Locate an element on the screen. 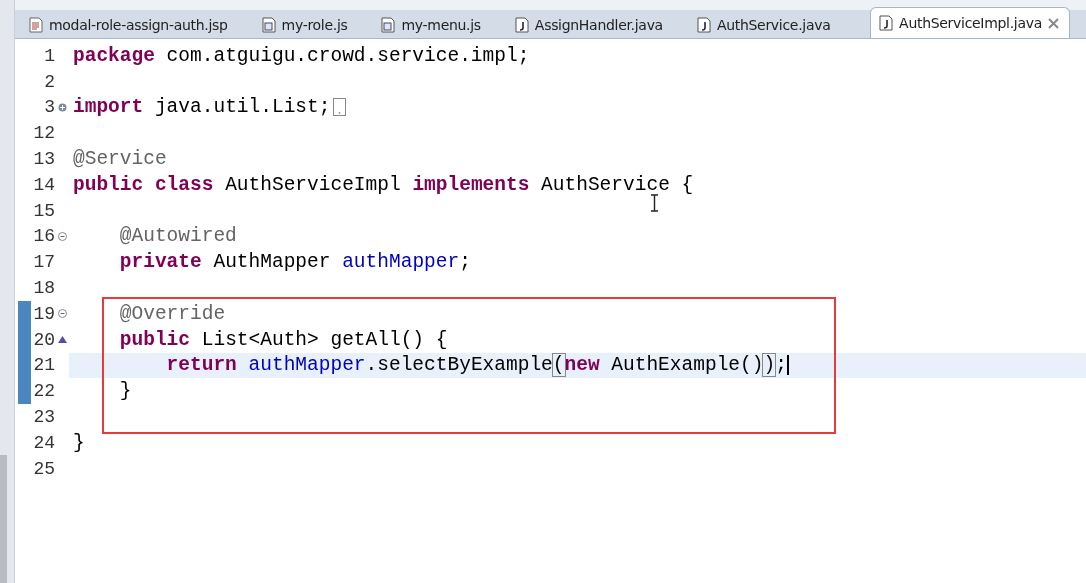 The width and height of the screenshot is (1086, 583). text-caret is located at coordinates (787, 365).